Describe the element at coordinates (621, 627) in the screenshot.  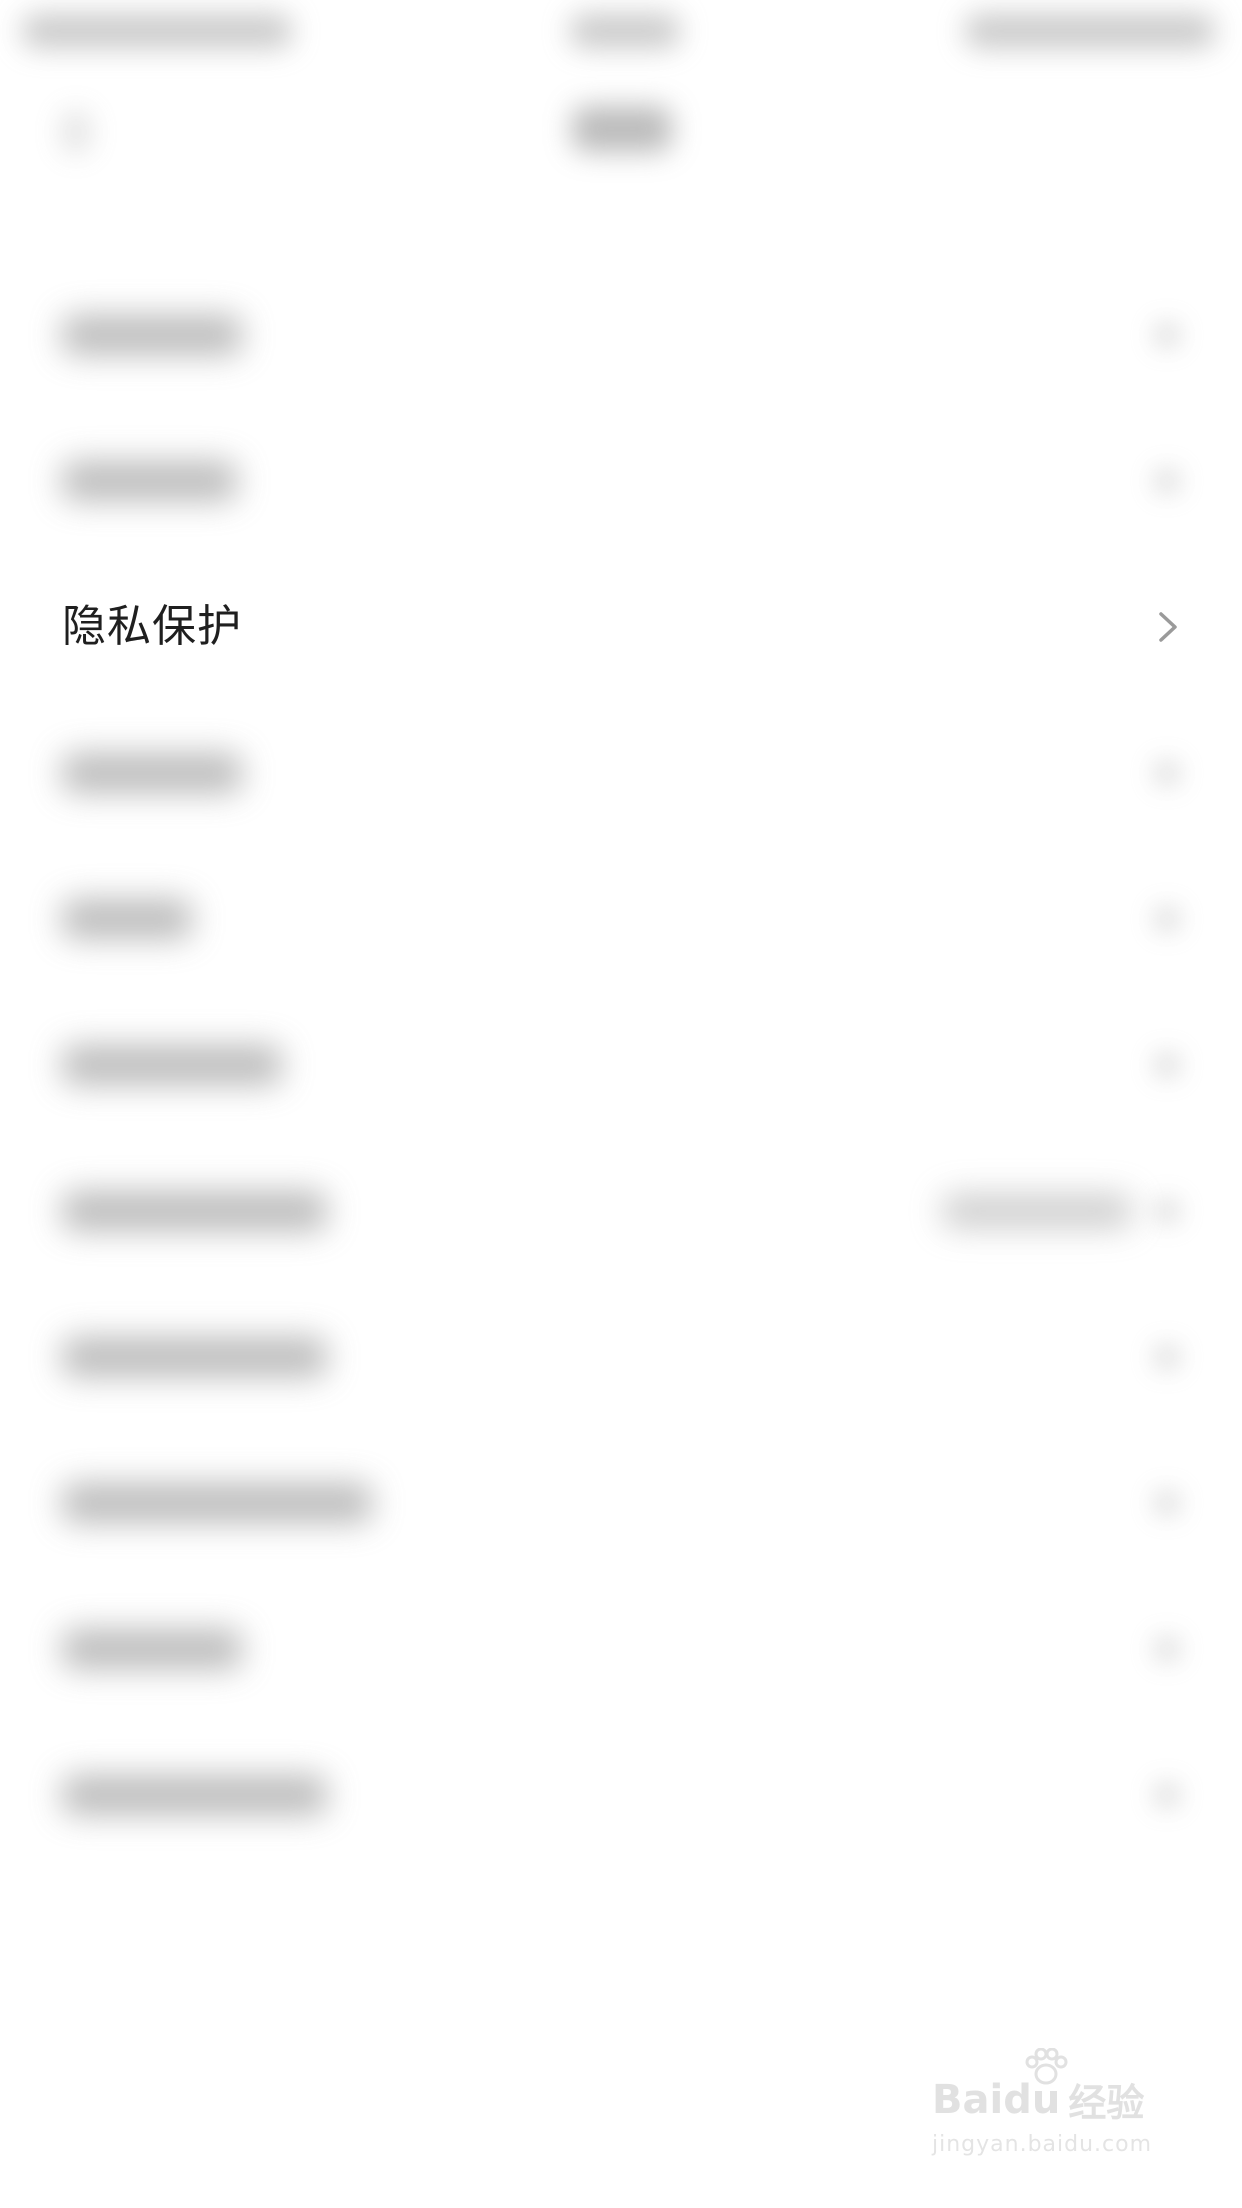
I see `settings-row-privacy: 隐私保护` at that location.